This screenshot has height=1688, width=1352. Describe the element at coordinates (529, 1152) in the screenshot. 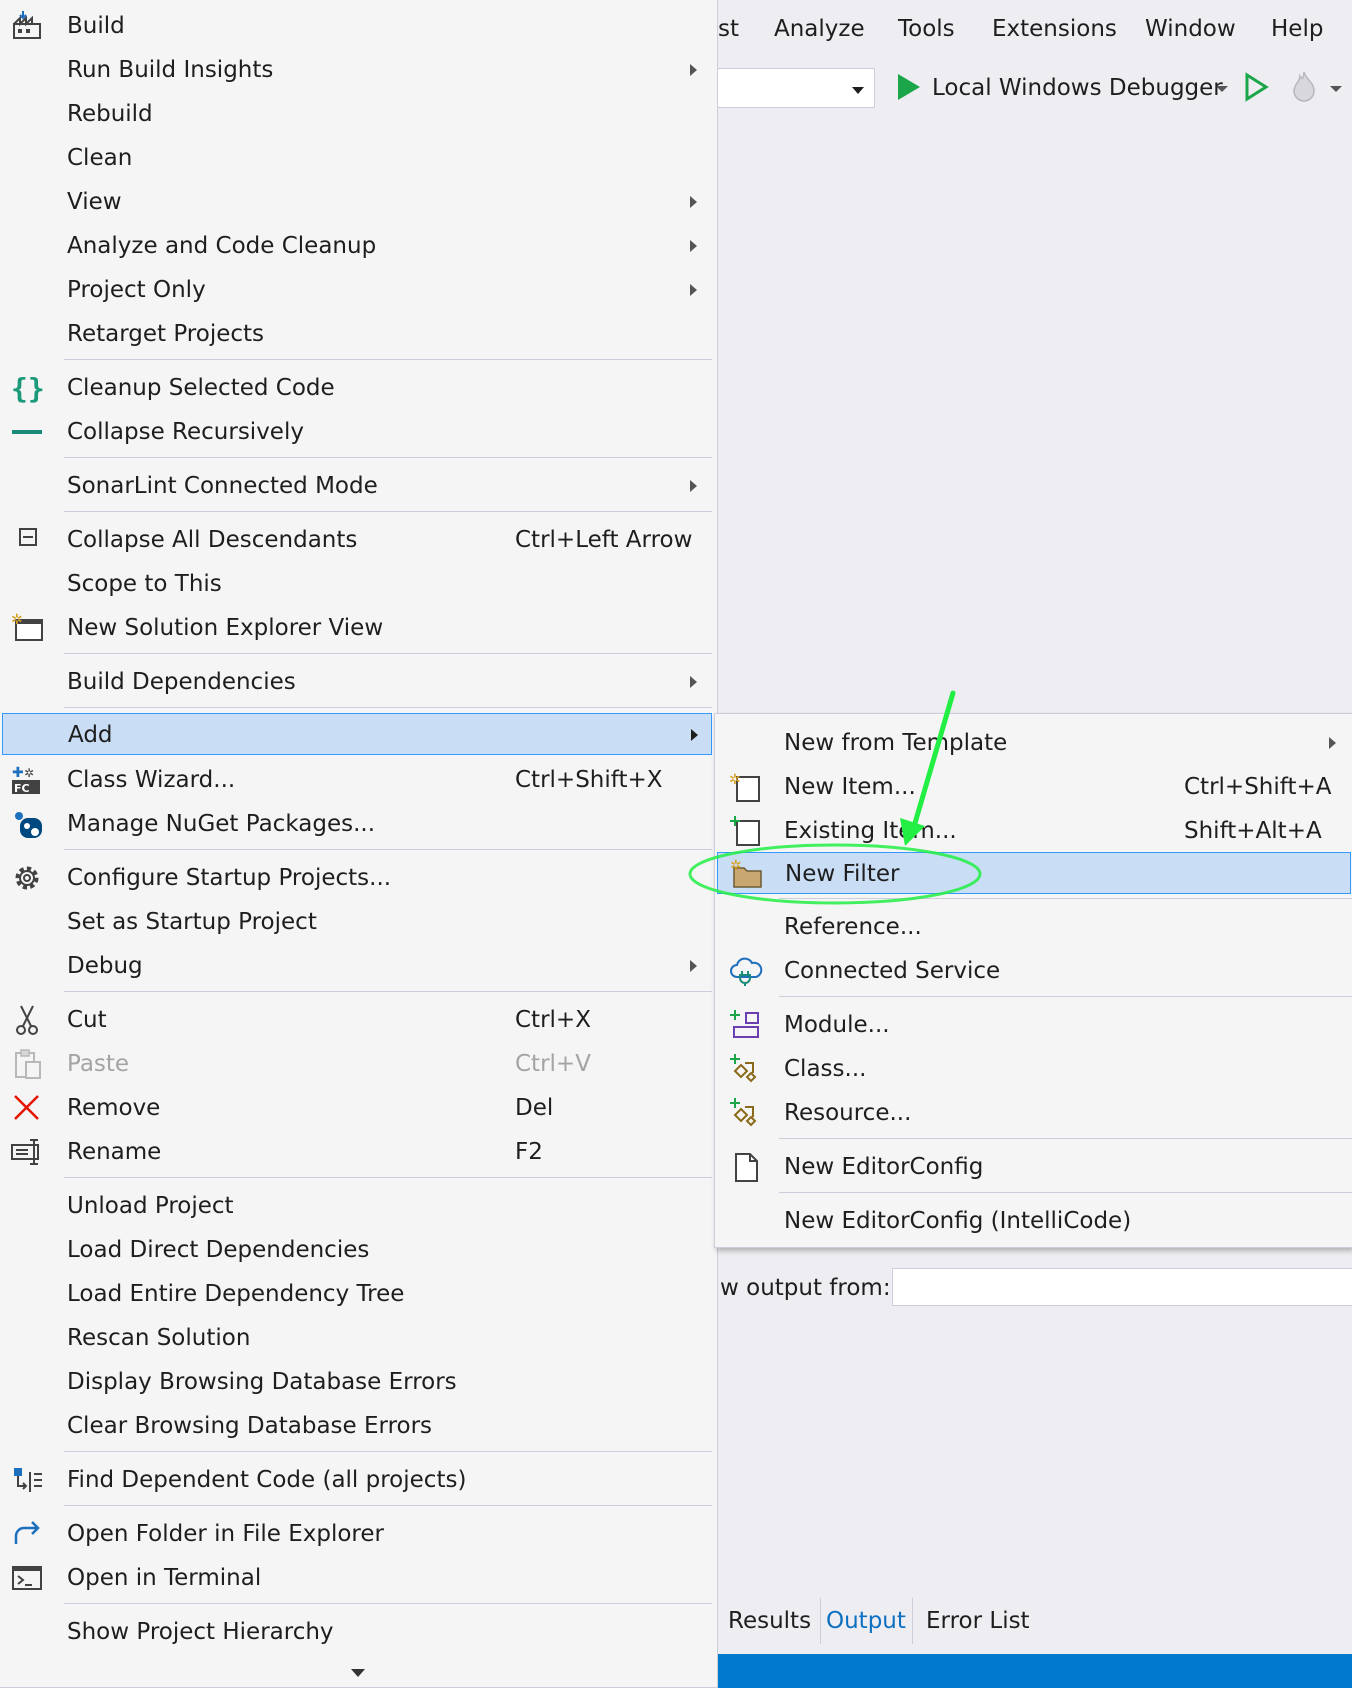

I see `menu-item-shortcut: F2` at that location.